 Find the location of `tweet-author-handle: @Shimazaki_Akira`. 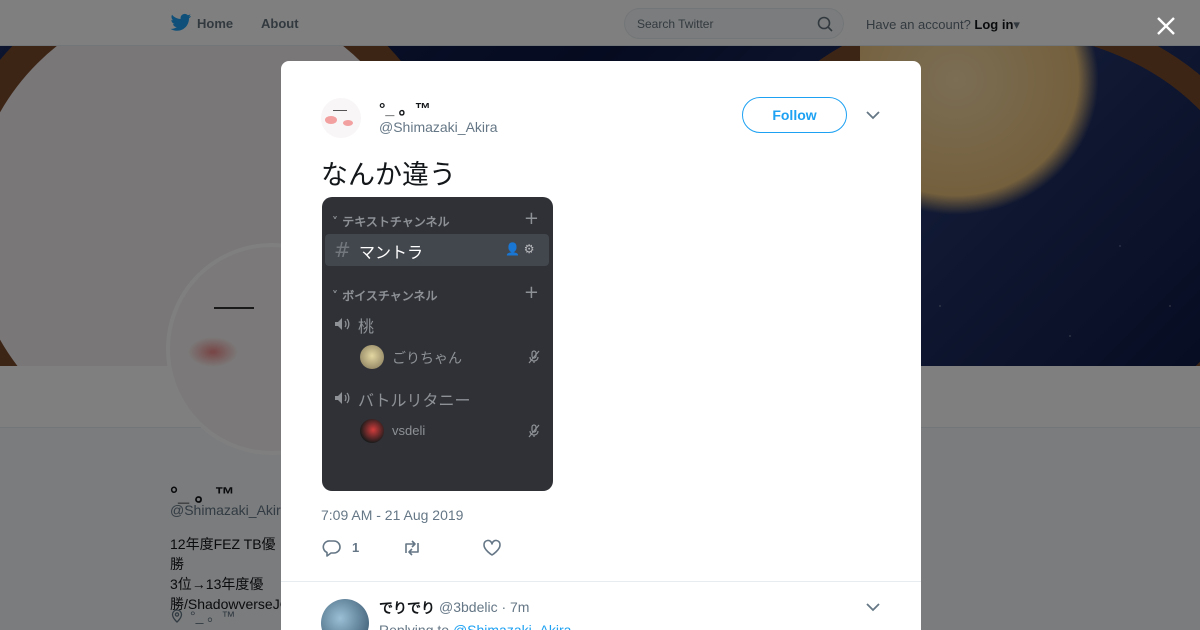

tweet-author-handle: @Shimazaki_Akira is located at coordinates (438, 127).